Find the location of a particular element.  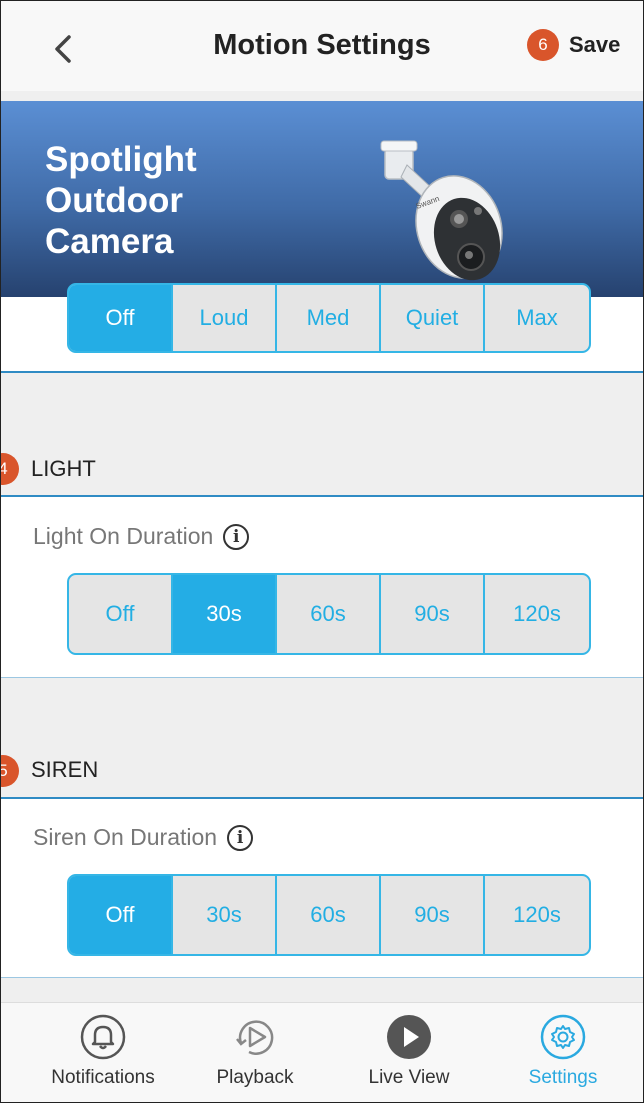

callout-badge-siren: 5 is located at coordinates (10, 771).